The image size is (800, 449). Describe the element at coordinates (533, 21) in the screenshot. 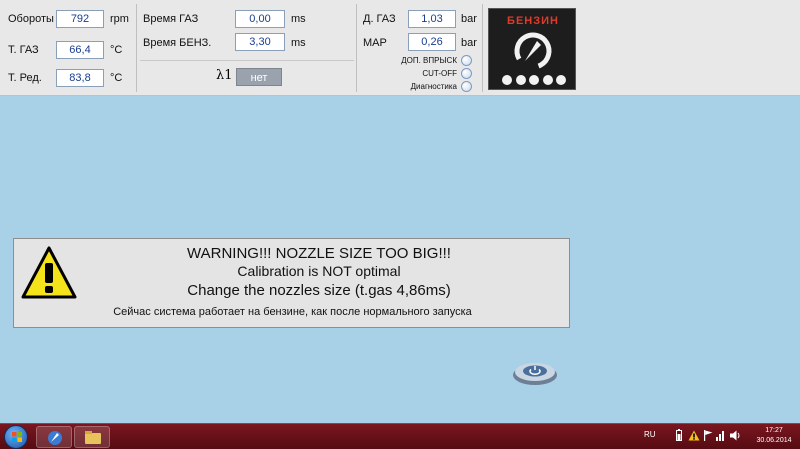

I see `mode-label: БЕНЗИН` at that location.